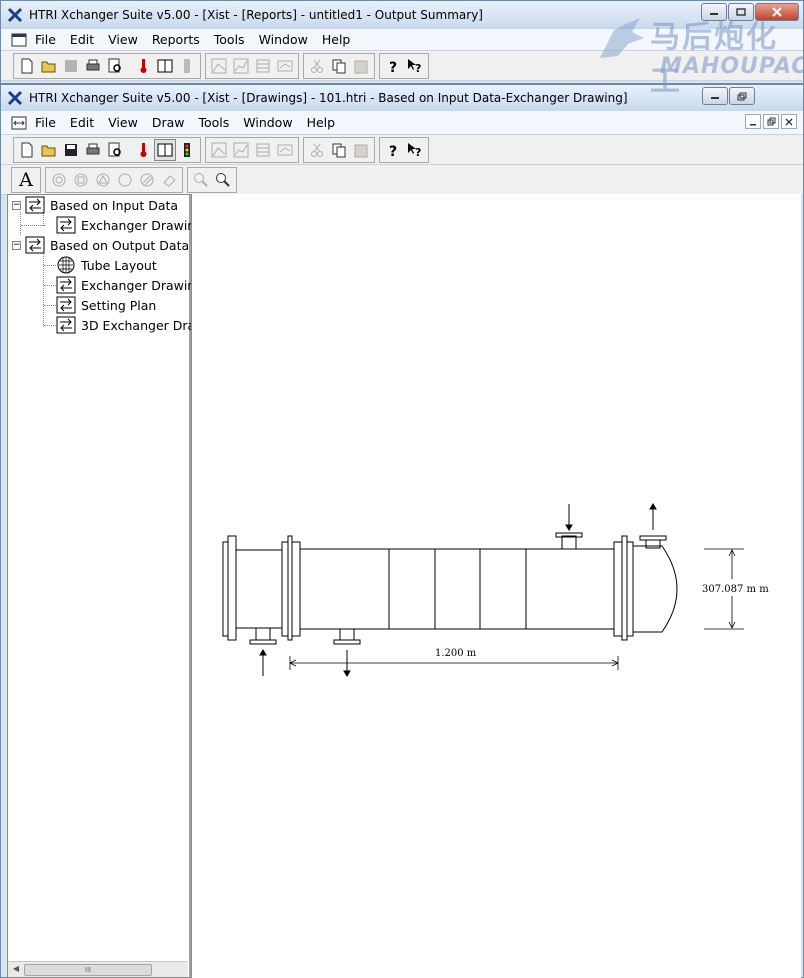  What do you see at coordinates (138, 325) in the screenshot?
I see `tree-label-3d-exchanger: 3D Exchanger Dra` at bounding box center [138, 325].